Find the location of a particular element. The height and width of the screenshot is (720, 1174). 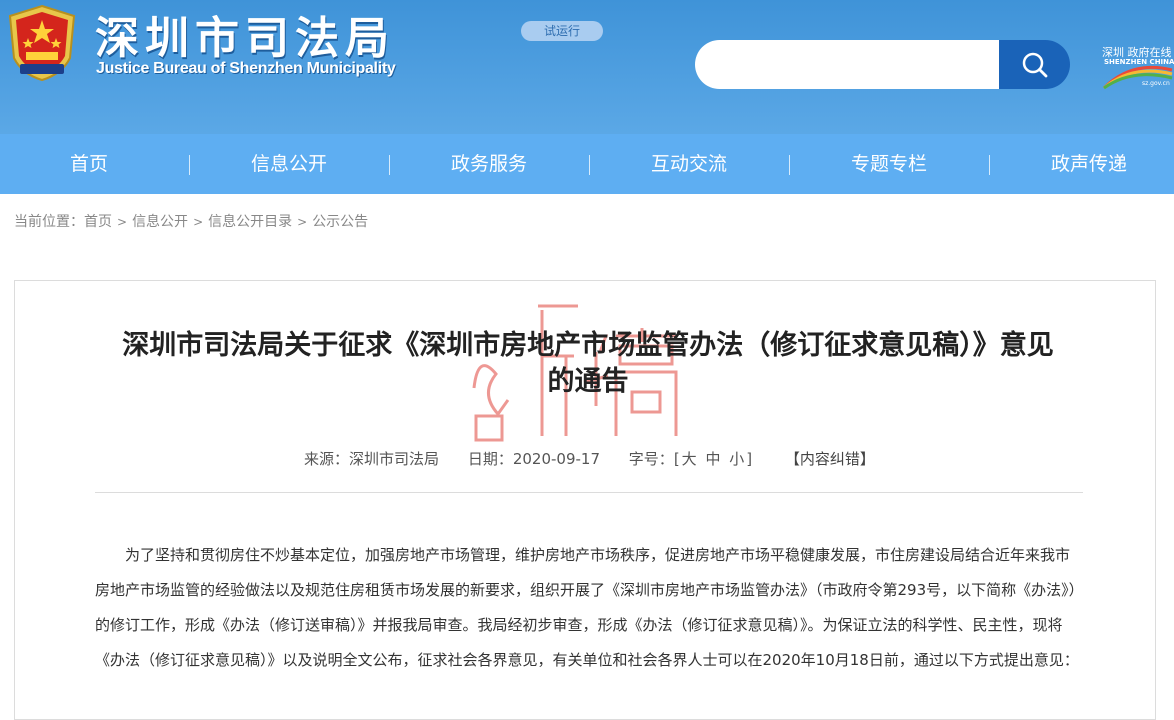

nav-item-home: 首页 is located at coordinates (94, 164).